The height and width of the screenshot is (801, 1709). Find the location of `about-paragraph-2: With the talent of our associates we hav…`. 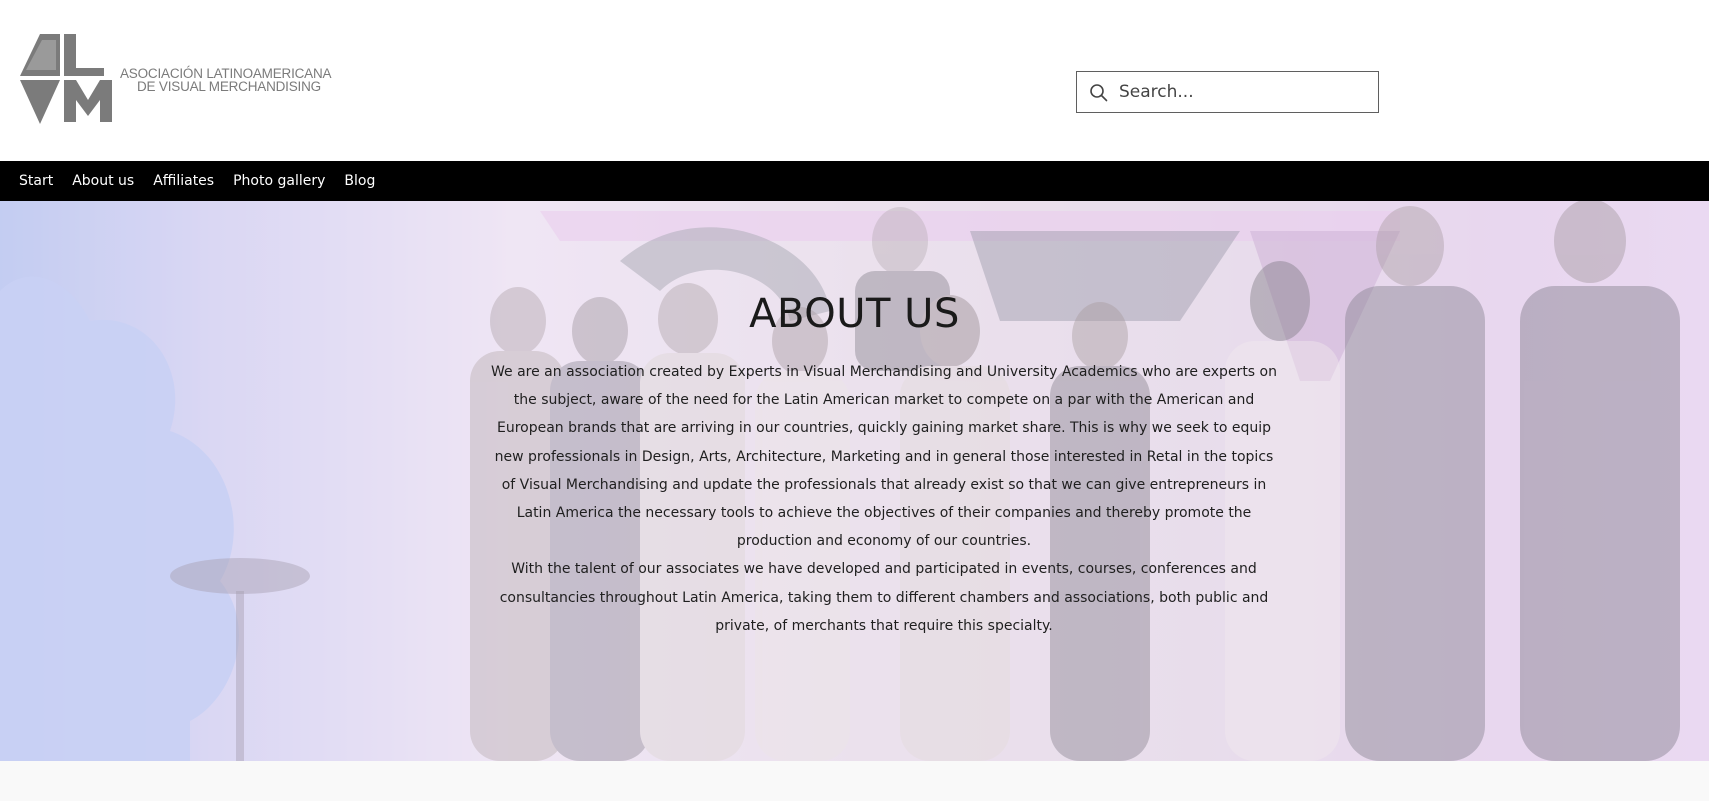

about-paragraph-2: With the talent of our associates we hav… is located at coordinates (884, 597).